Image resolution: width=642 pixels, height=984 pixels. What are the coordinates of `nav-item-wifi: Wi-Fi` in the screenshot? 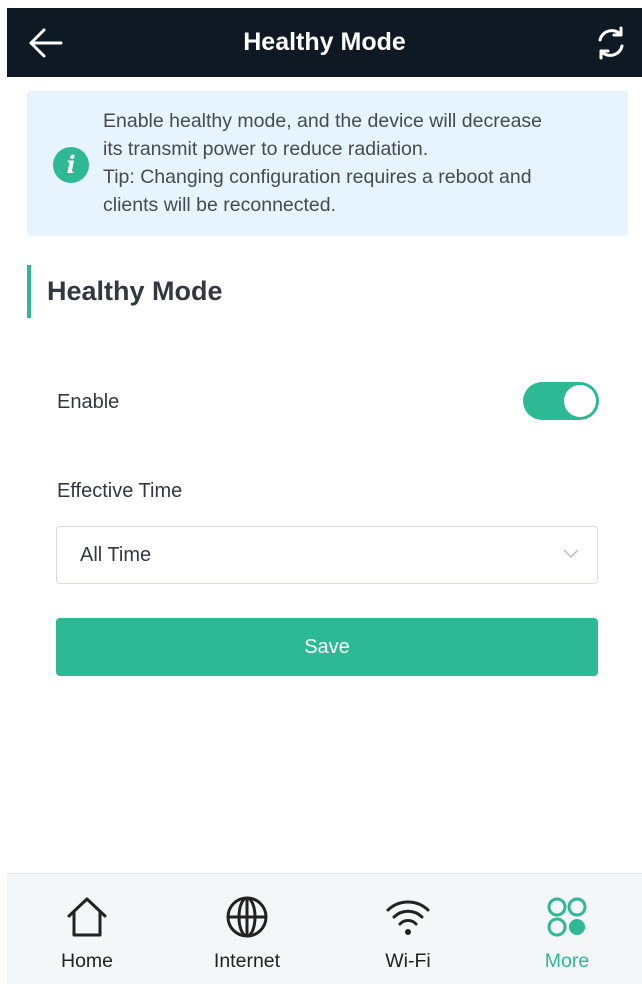 It's located at (408, 929).